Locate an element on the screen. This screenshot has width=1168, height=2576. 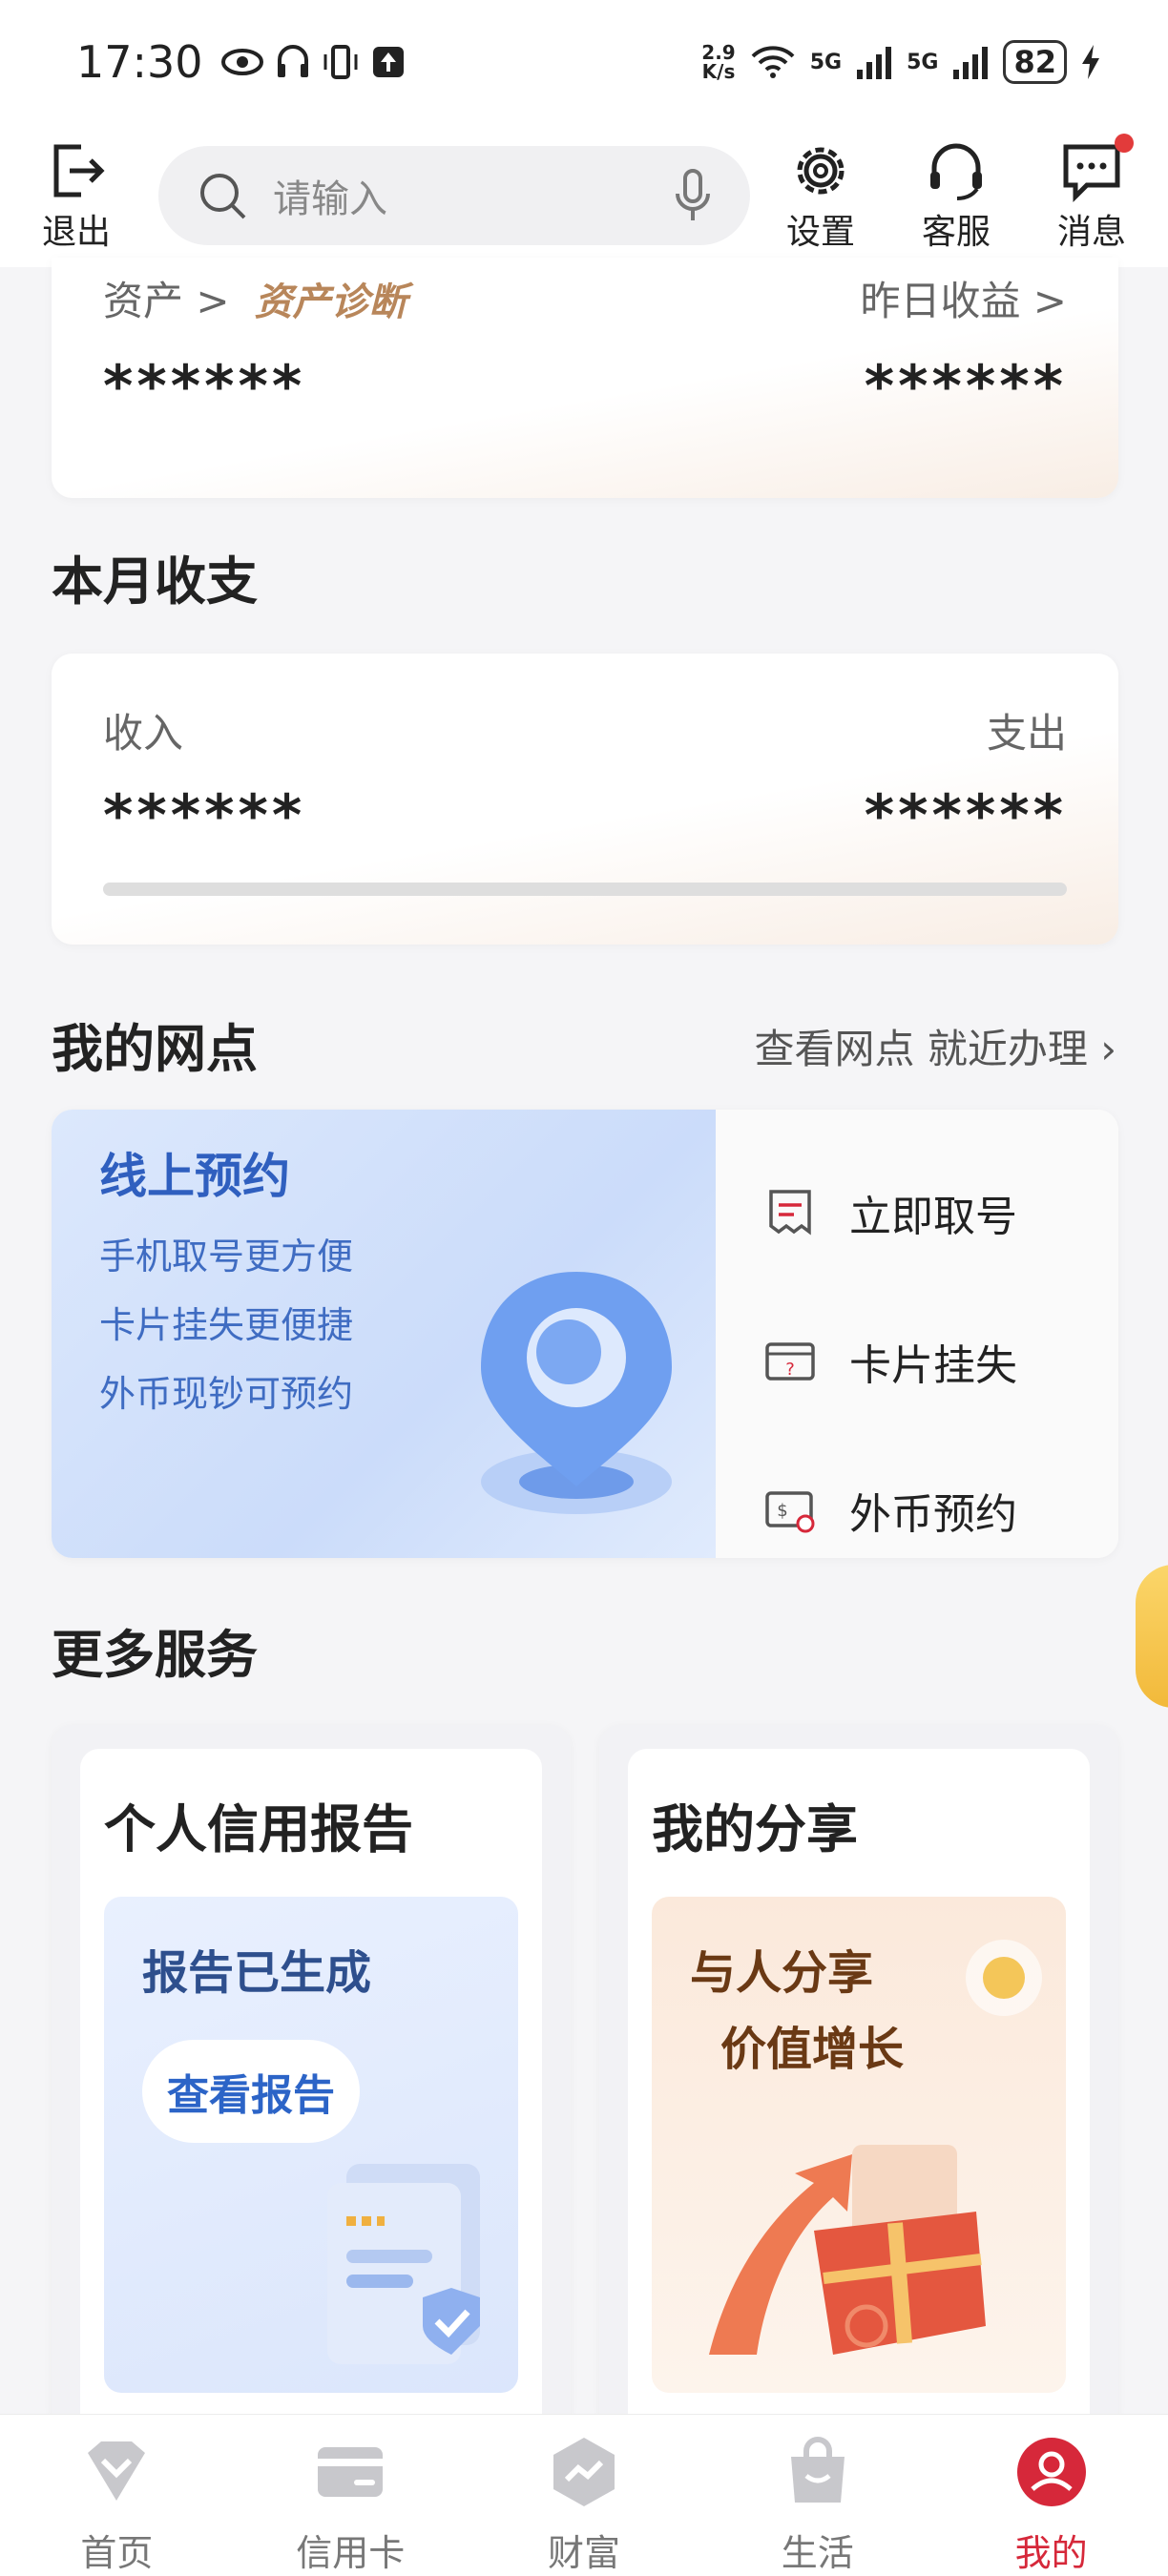
header-actions: 设置 客服 消息 is located at coordinates (956, 194).